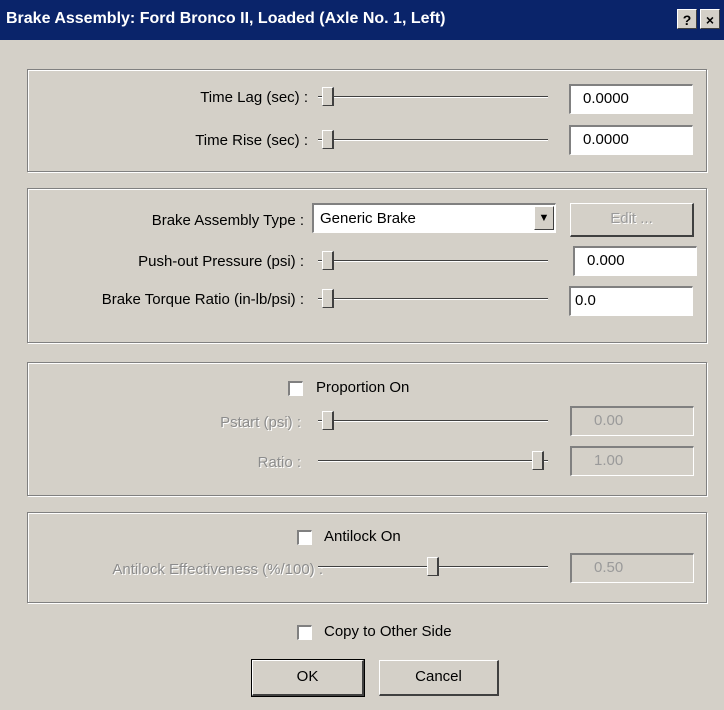  Describe the element at coordinates (295, 388) in the screenshot. I see `proportion-checkbox` at that location.